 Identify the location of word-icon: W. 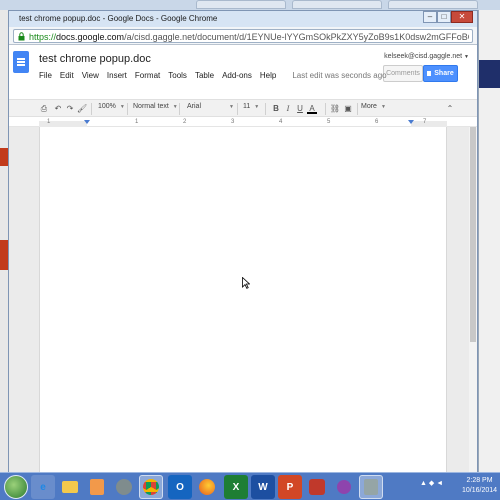
(263, 487).